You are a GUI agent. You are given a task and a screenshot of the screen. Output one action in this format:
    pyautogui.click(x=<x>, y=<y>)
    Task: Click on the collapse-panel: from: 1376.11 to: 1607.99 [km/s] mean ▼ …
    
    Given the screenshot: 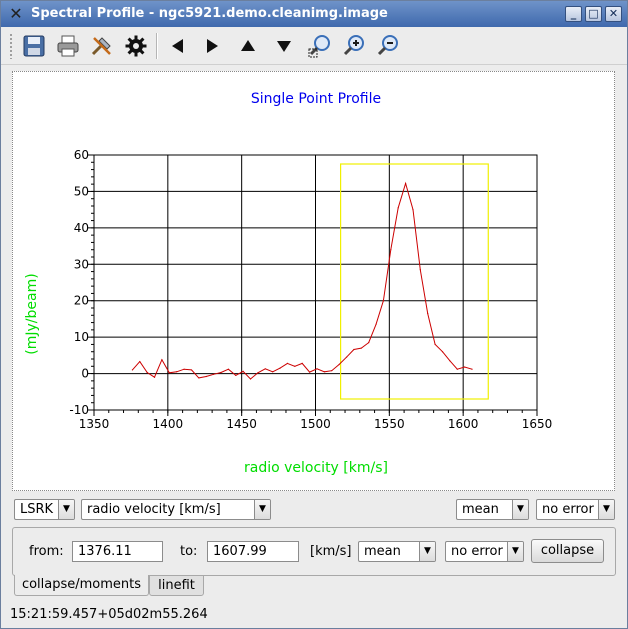 What is the action you would take?
    pyautogui.click(x=314, y=551)
    